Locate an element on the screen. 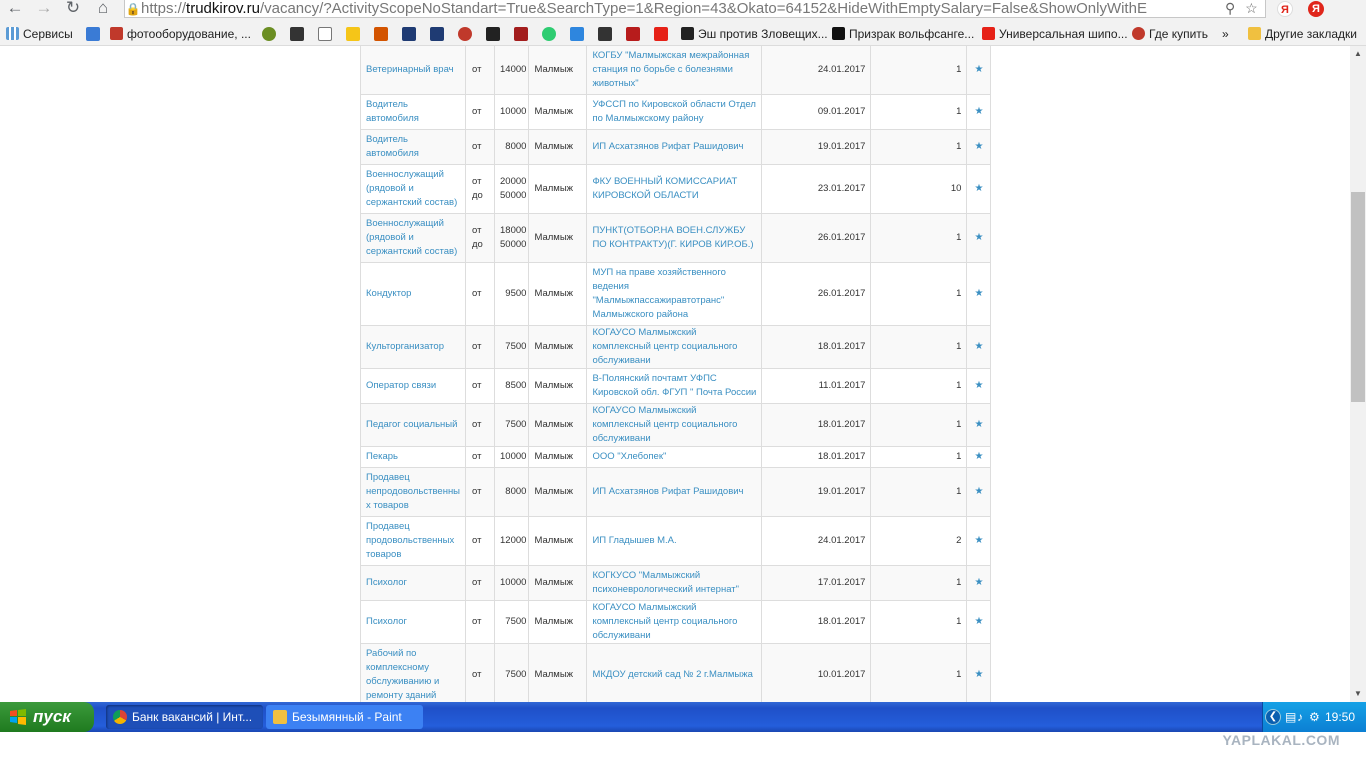  network-icon: ▤ is located at coordinates (1290, 717).